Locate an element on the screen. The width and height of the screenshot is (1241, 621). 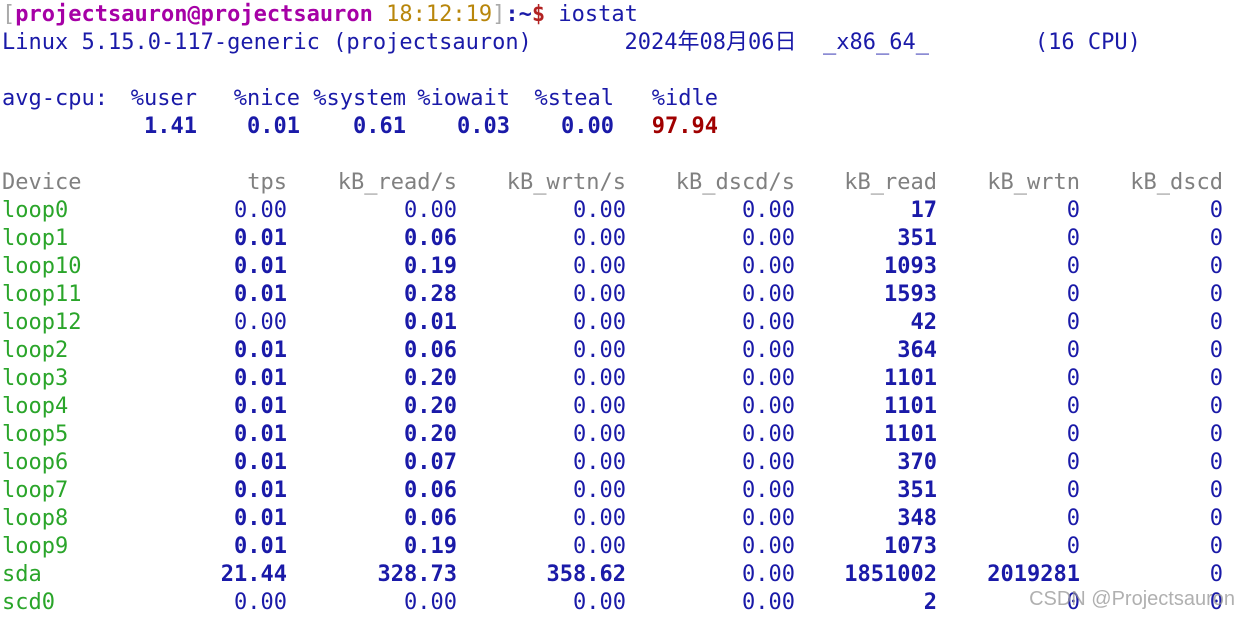
table-row: loop12 0.00 0.01 0.00 0.00 42 0 0 is located at coordinates (620, 323).